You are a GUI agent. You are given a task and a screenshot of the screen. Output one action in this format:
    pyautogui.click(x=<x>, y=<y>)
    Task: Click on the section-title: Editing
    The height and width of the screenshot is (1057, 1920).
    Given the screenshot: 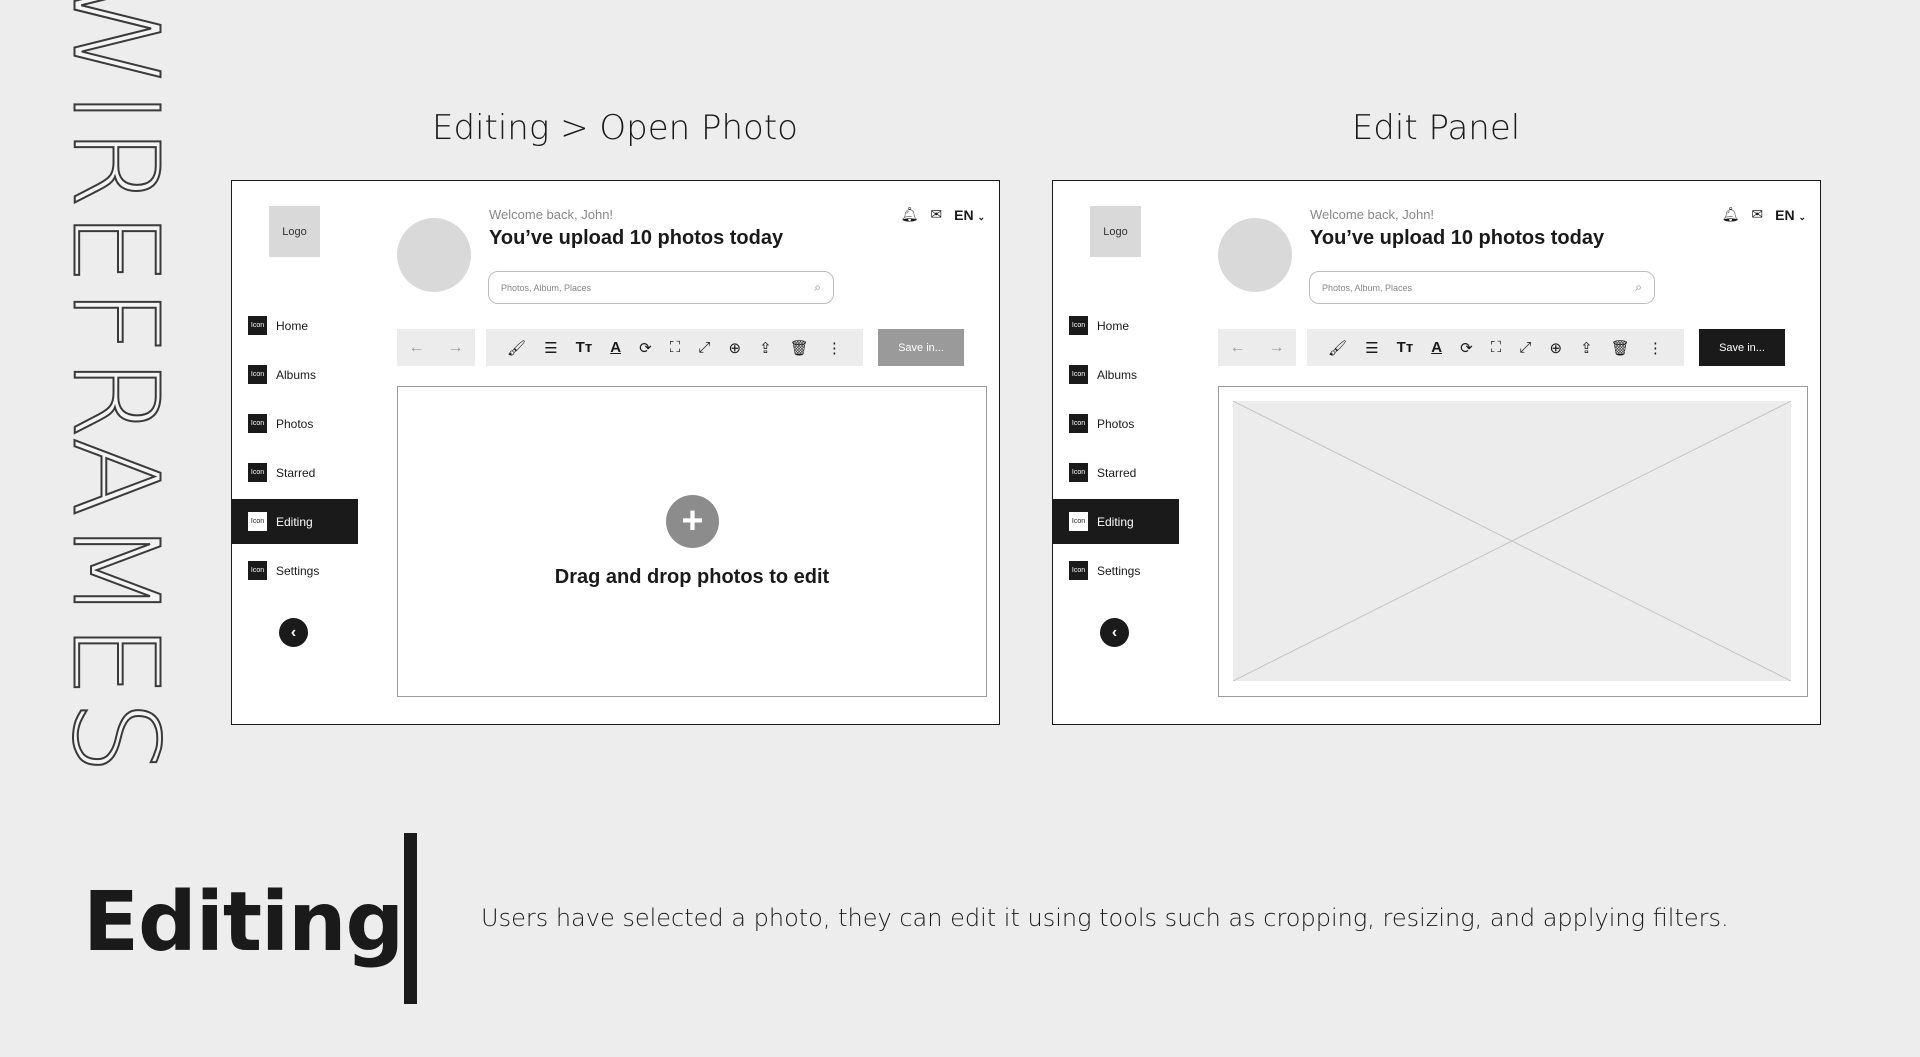 What is the action you would take?
    pyautogui.click(x=243, y=922)
    